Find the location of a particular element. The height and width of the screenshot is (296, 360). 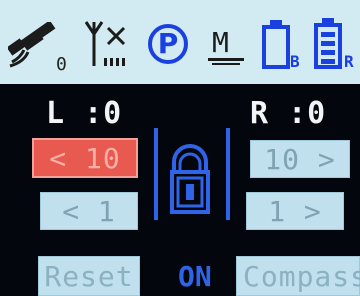

battery-r-icon: R is located at coordinates (337, 45).